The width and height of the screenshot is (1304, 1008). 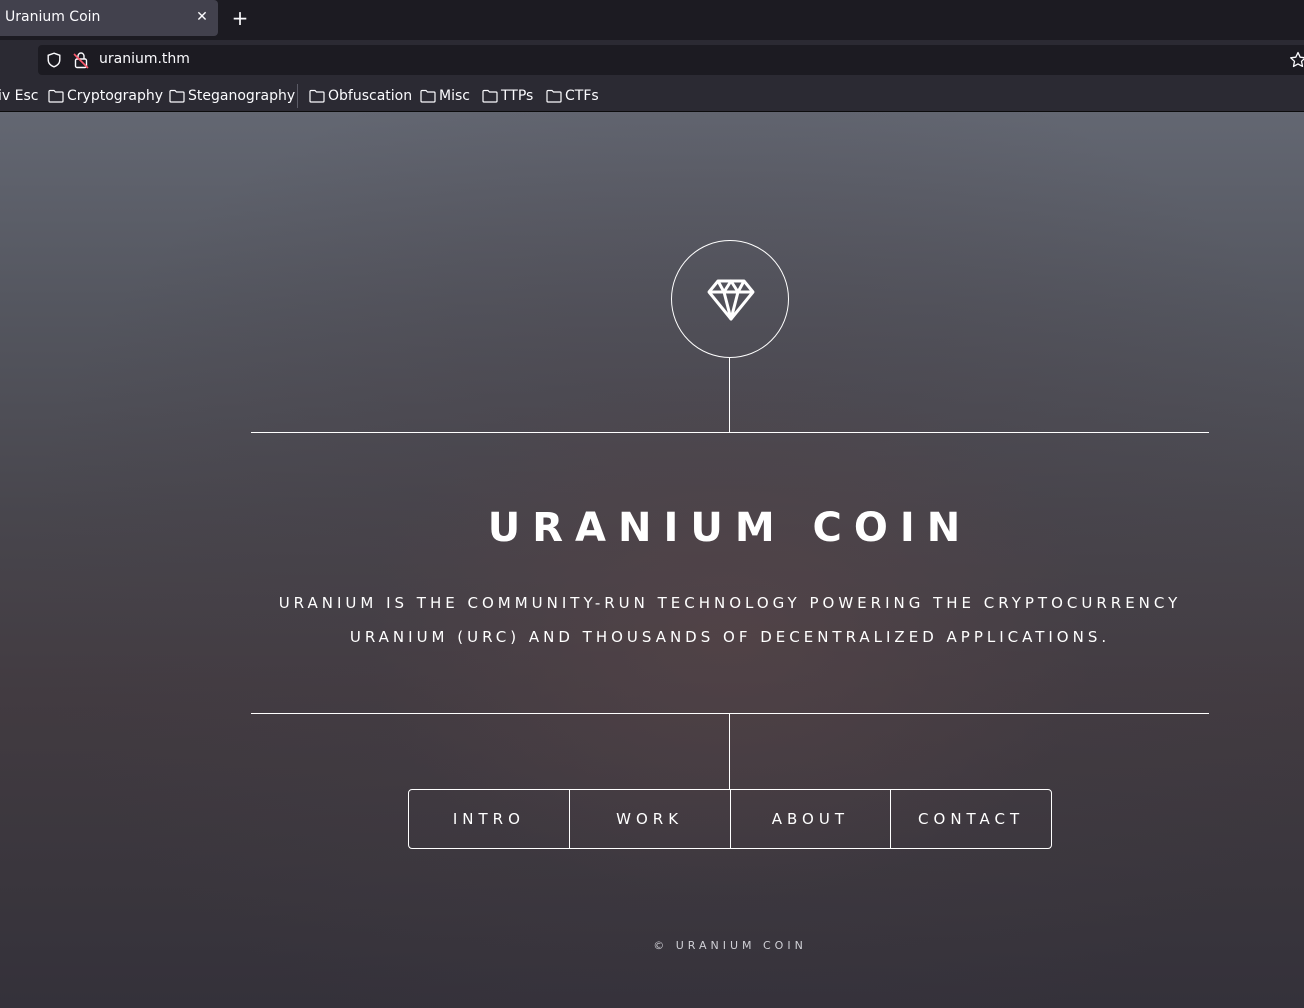 I want to click on bookmark-priv-esc: iv Esc, so click(x=19, y=96).